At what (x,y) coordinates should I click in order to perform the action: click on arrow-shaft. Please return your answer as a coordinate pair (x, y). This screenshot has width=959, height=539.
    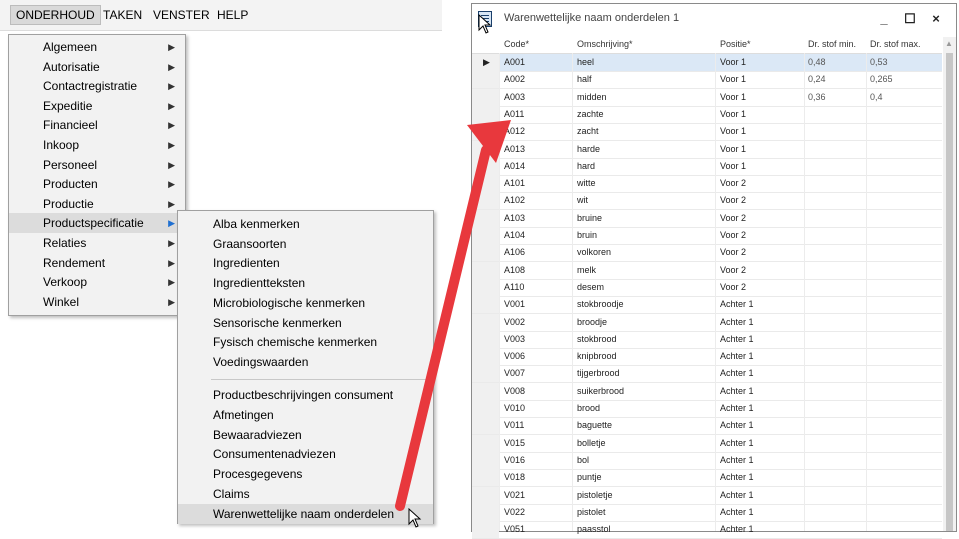
    Looking at the image, I should click on (443, 328).